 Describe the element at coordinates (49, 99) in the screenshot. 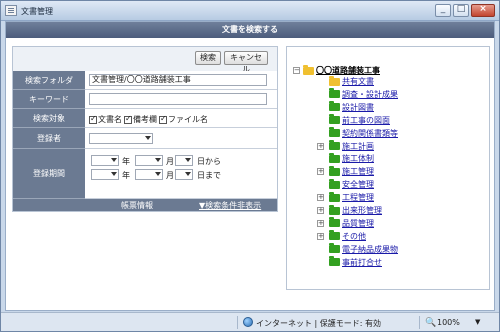

I see `keyword-label: キーワード` at that location.